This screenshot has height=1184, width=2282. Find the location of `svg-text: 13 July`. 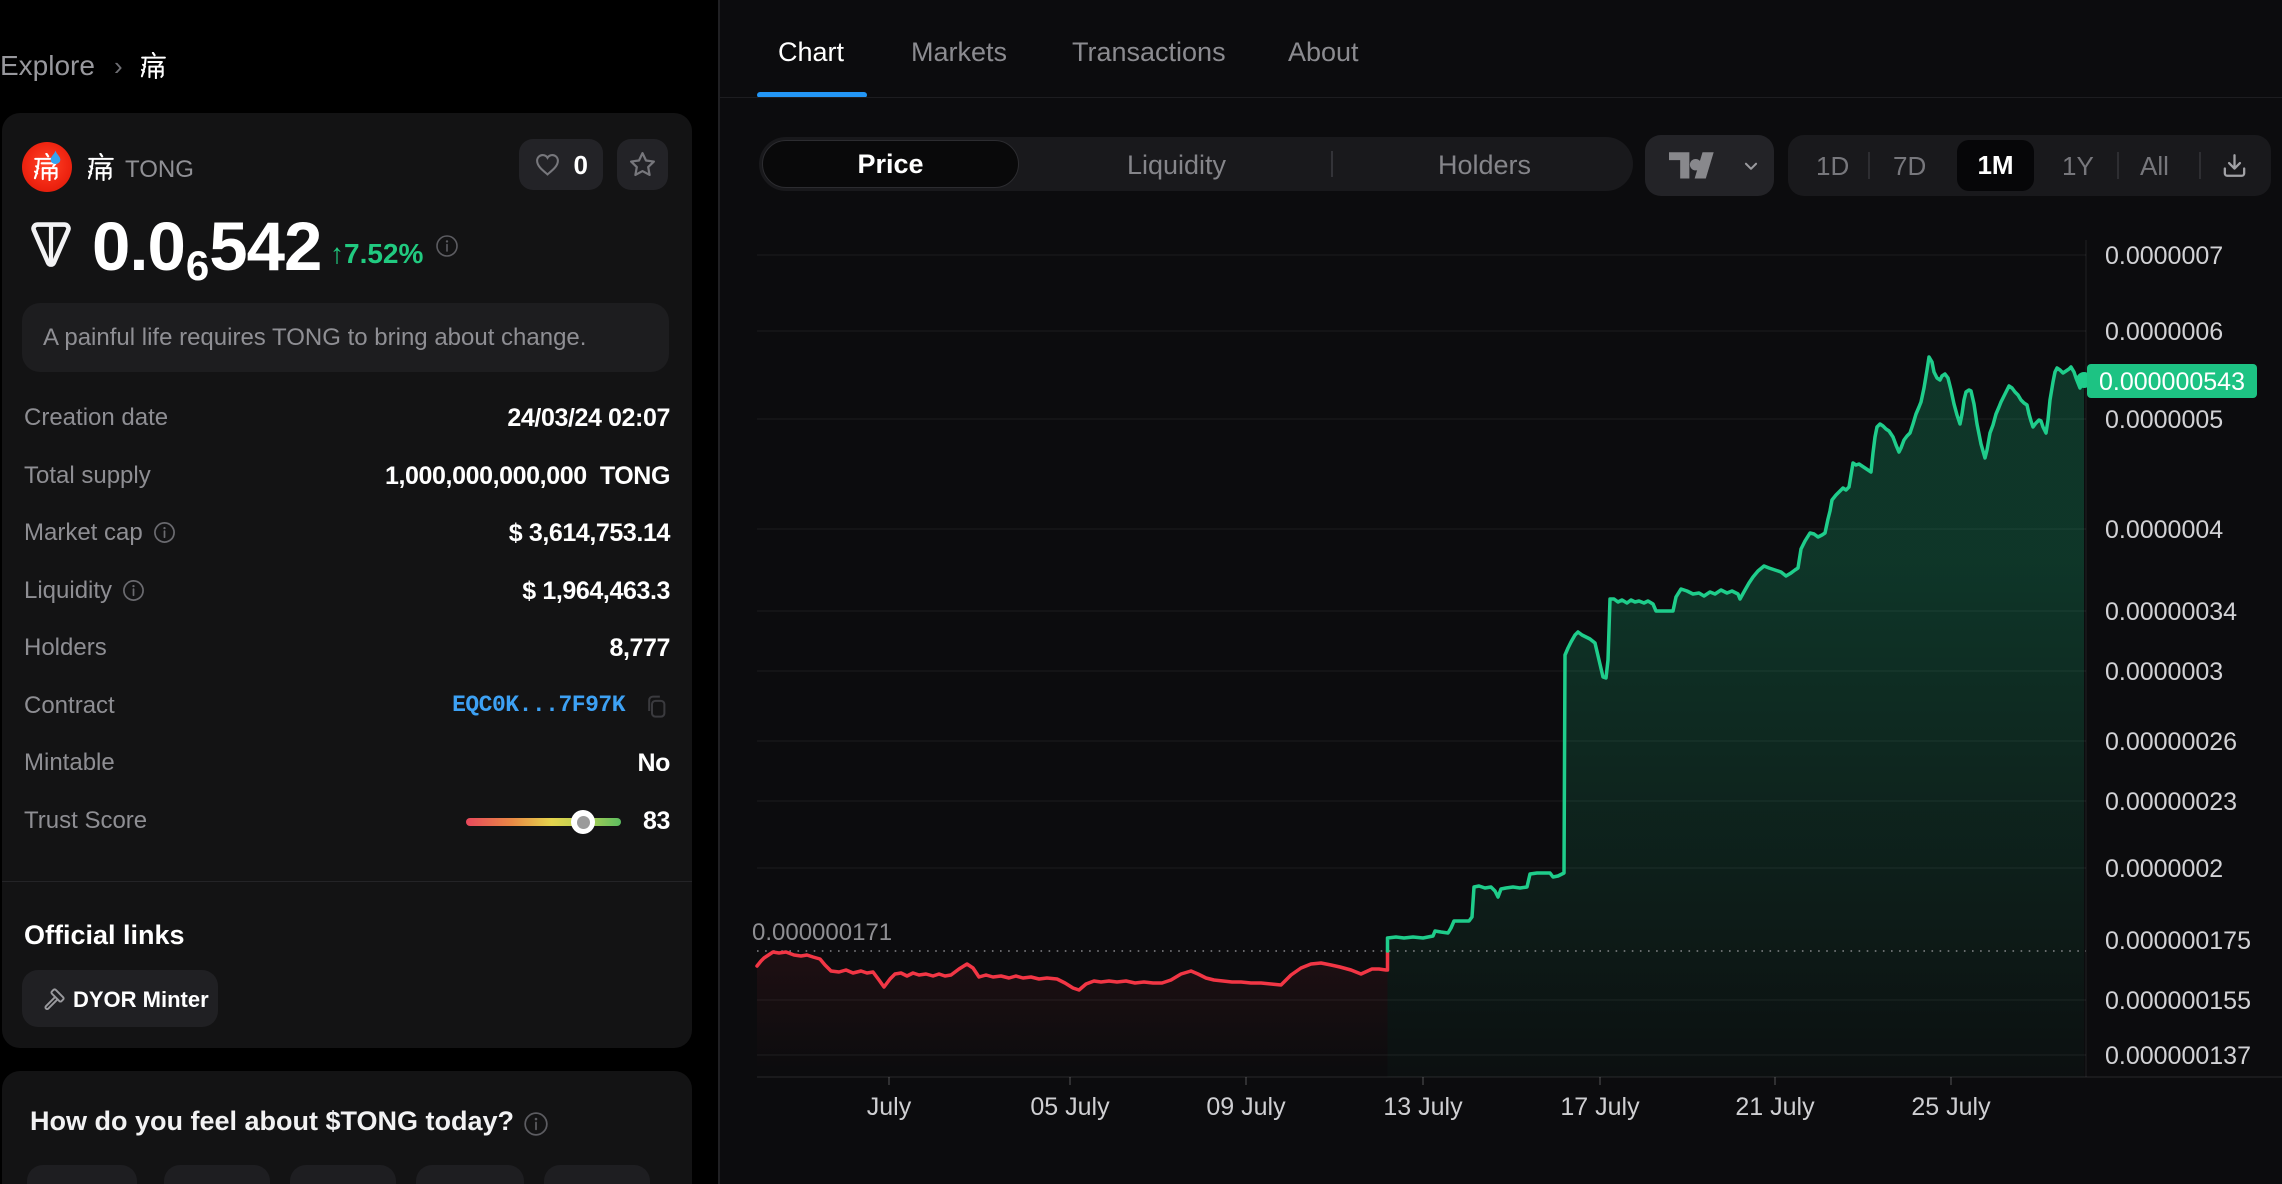

svg-text: 13 July is located at coordinates (1423, 1107).